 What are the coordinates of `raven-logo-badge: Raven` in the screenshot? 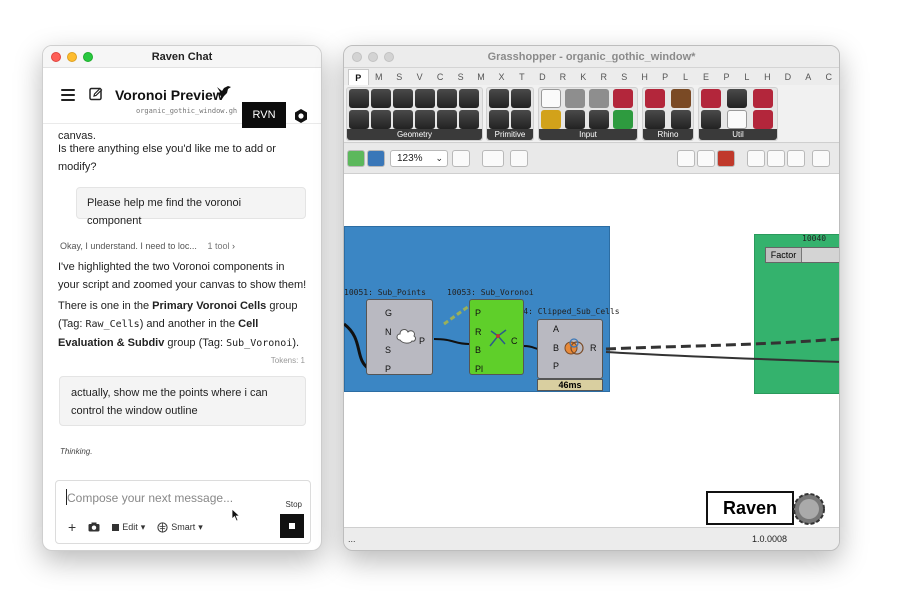 It's located at (750, 508).